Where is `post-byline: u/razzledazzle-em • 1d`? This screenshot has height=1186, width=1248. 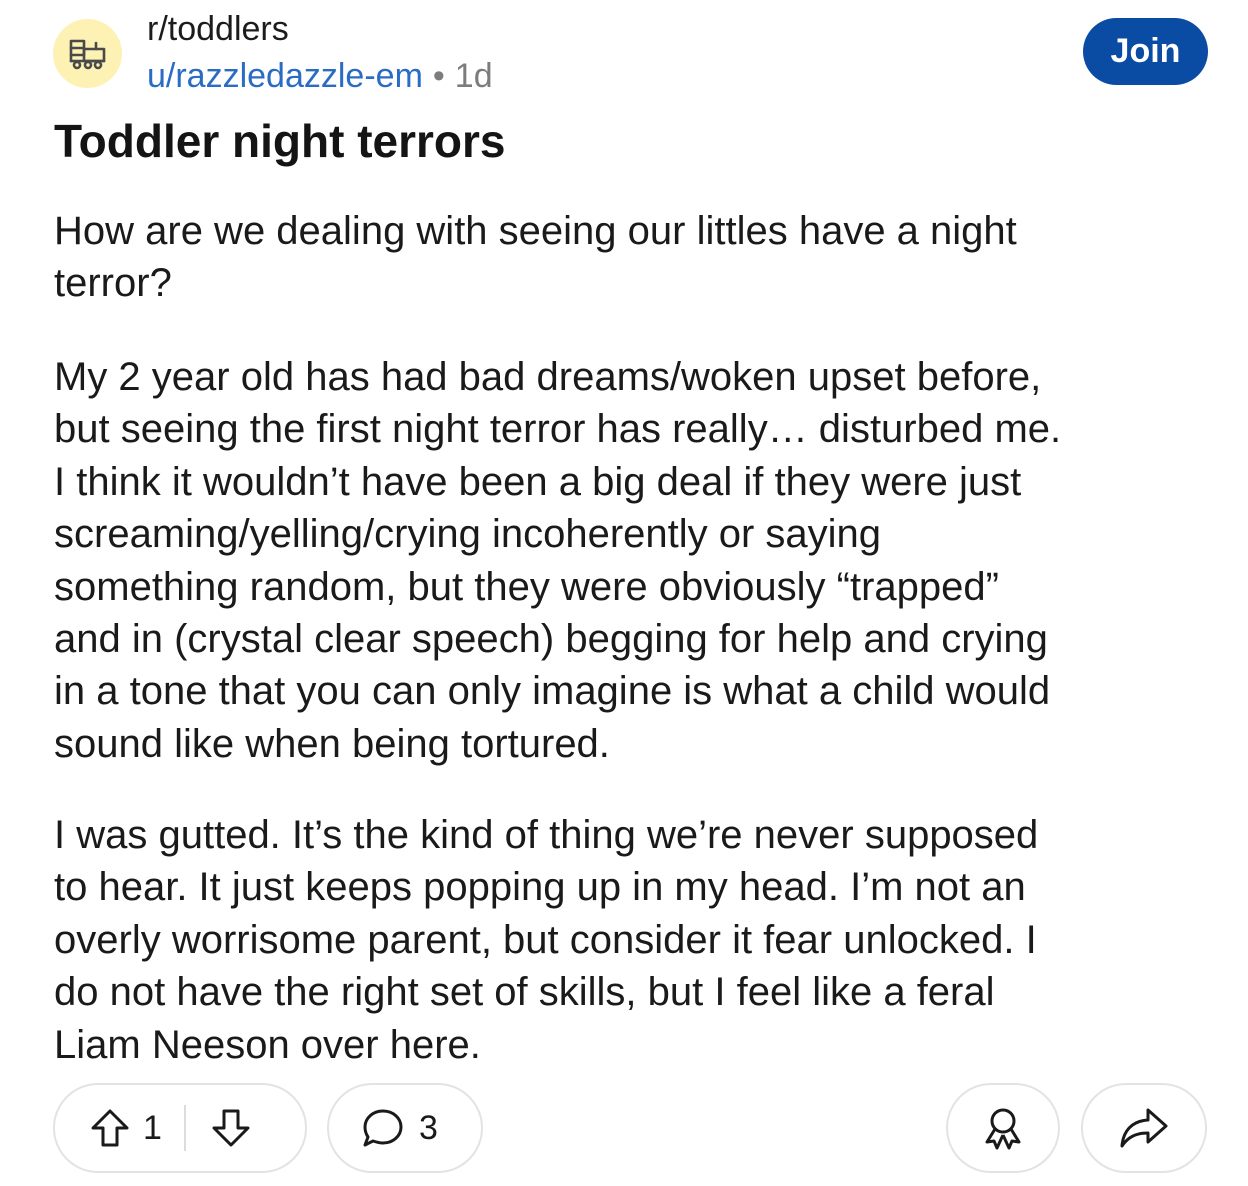 post-byline: u/razzledazzle-em • 1d is located at coordinates (320, 76).